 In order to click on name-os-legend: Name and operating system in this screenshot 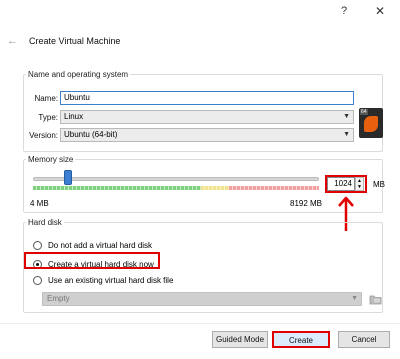, I will do `click(78, 74)`.